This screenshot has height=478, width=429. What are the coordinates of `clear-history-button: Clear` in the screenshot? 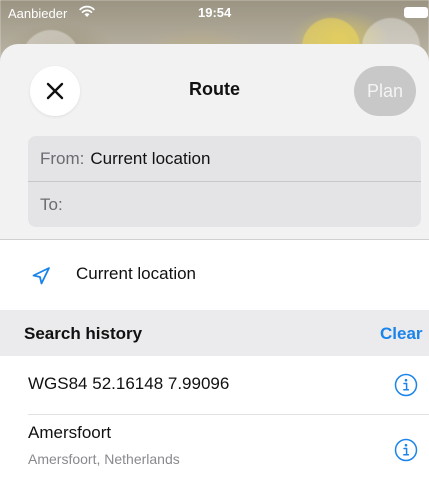 It's located at (401, 334).